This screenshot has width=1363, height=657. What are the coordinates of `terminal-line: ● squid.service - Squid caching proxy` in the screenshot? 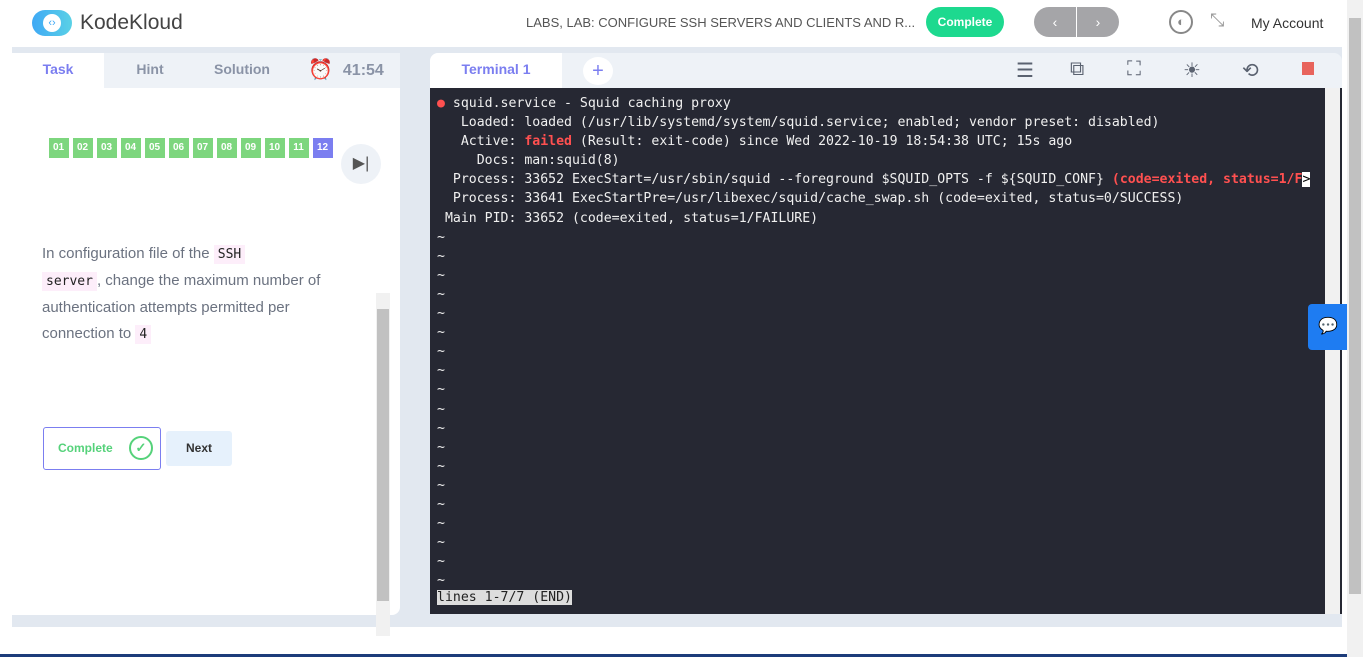 It's located at (584, 103).